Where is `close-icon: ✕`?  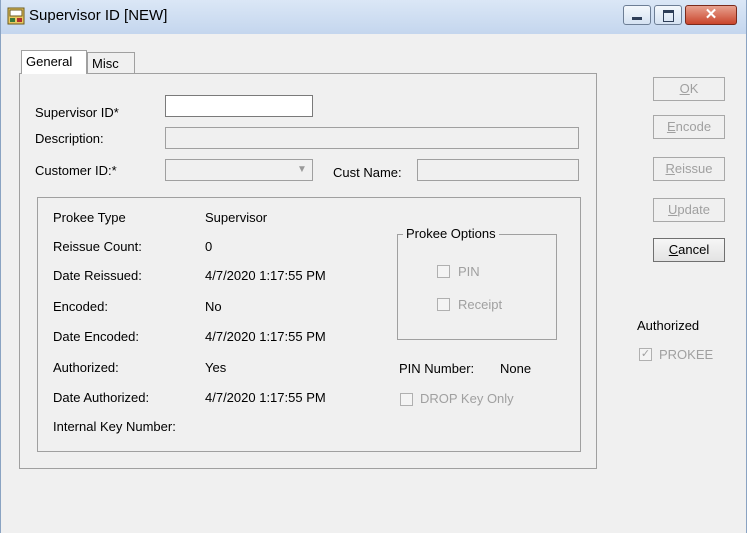 close-icon: ✕ is located at coordinates (711, 14).